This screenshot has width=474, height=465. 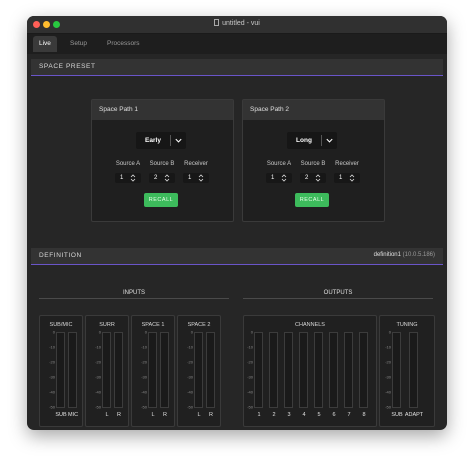 I want to click on tab-processors: Processors, so click(x=123, y=44).